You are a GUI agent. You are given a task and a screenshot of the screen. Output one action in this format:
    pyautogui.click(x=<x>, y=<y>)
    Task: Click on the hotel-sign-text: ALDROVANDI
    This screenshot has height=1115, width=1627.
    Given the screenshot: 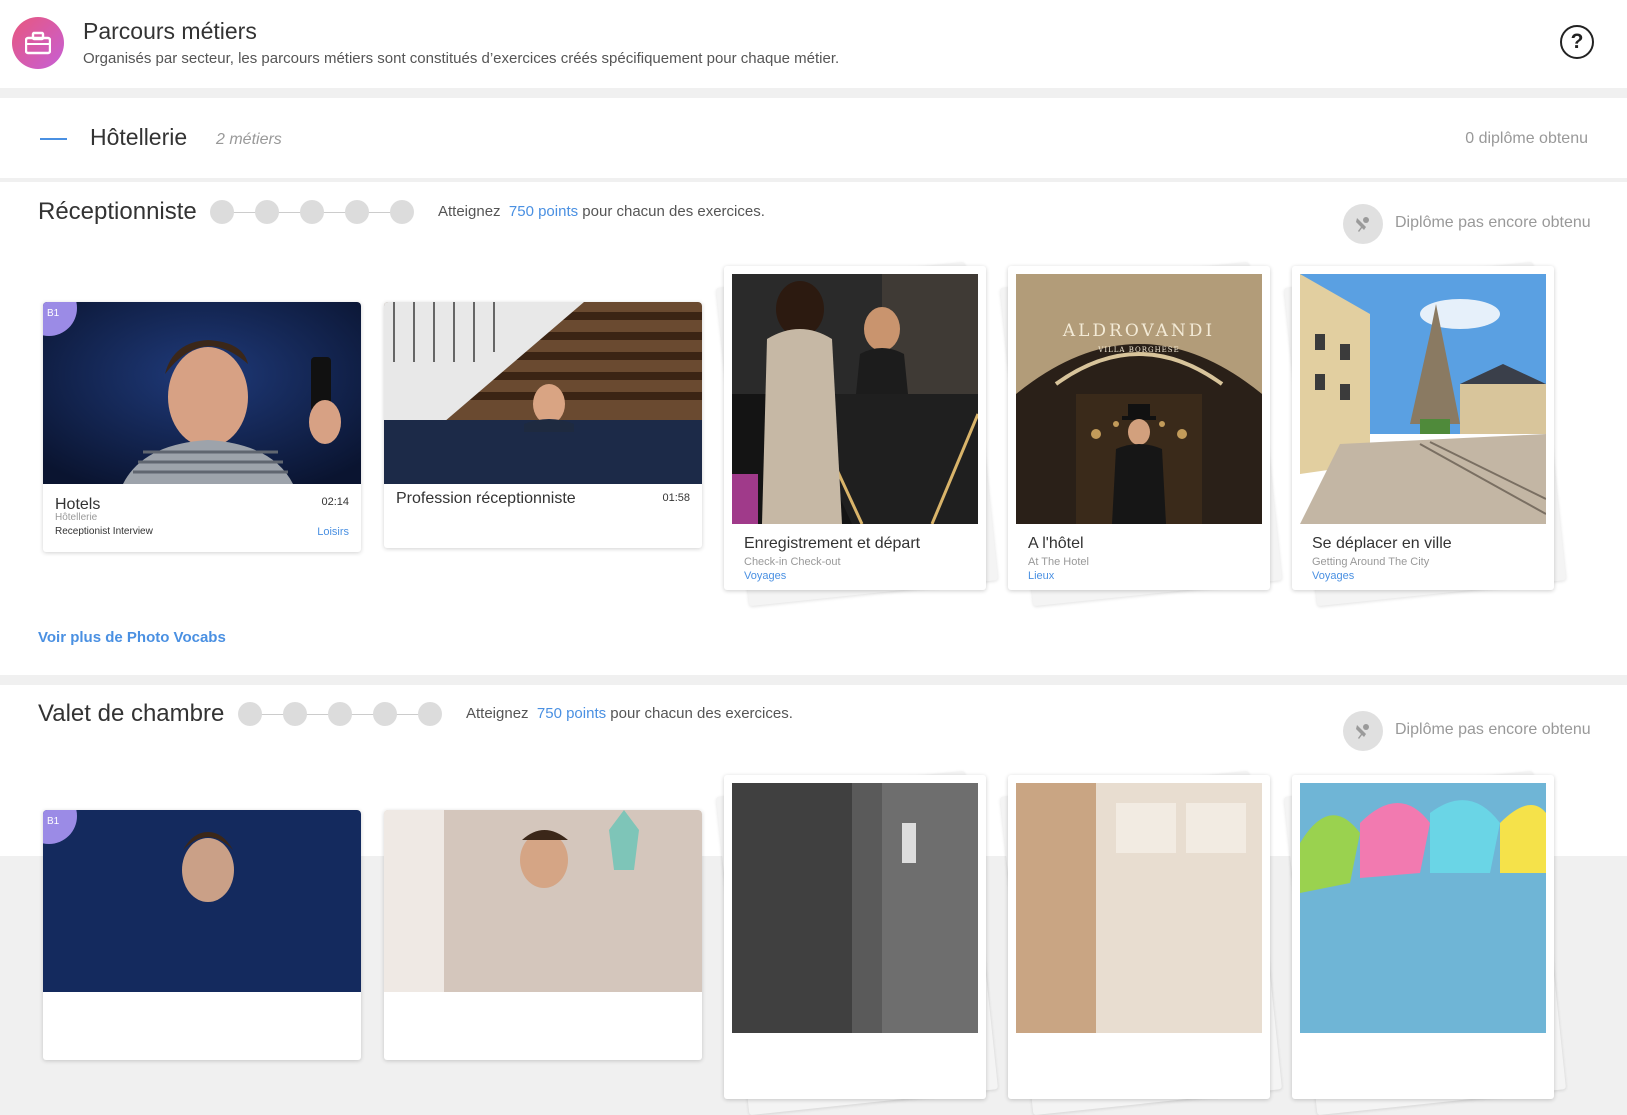 What is the action you would take?
    pyautogui.click(x=1138, y=331)
    